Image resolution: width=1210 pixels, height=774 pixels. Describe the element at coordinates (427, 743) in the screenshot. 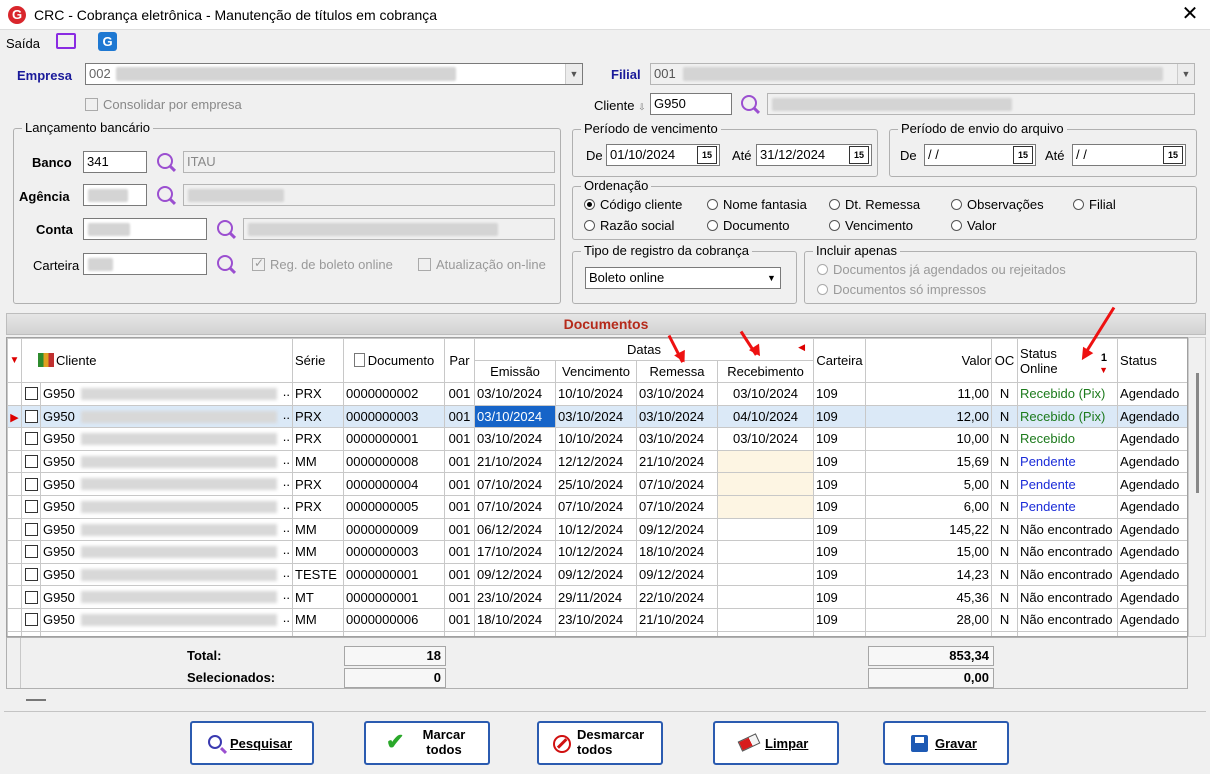

I see `marcar-todos-button: ✔ Marcar todos` at that location.